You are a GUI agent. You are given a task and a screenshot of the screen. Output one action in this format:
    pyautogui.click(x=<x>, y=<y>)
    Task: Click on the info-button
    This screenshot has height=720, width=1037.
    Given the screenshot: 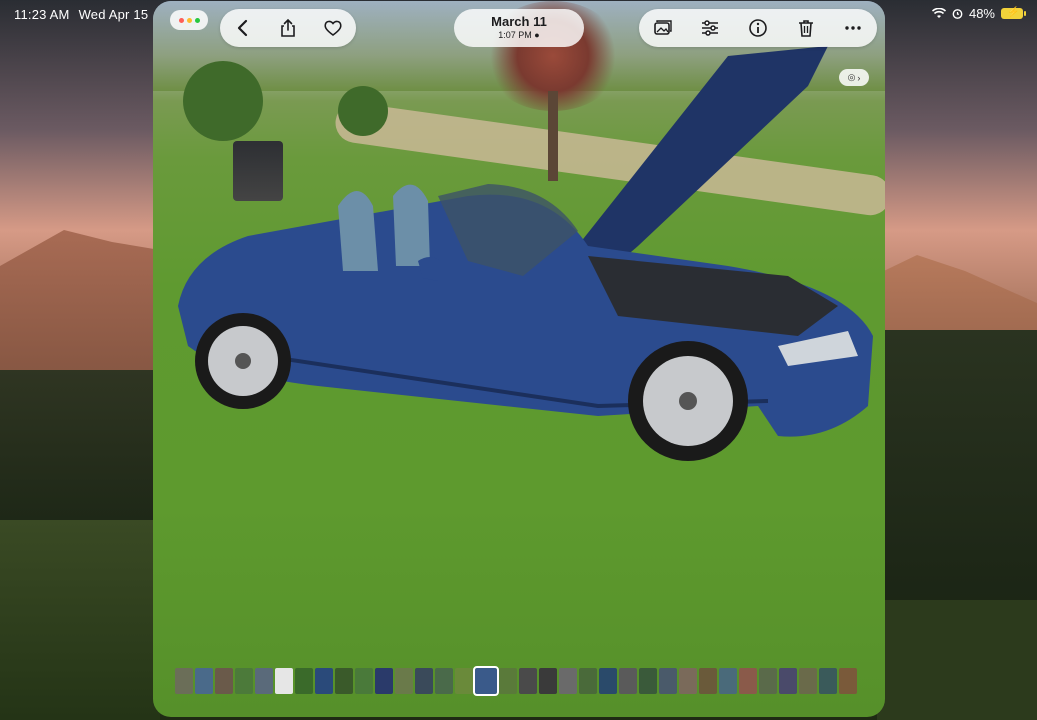 What is the action you would take?
    pyautogui.click(x=758, y=28)
    